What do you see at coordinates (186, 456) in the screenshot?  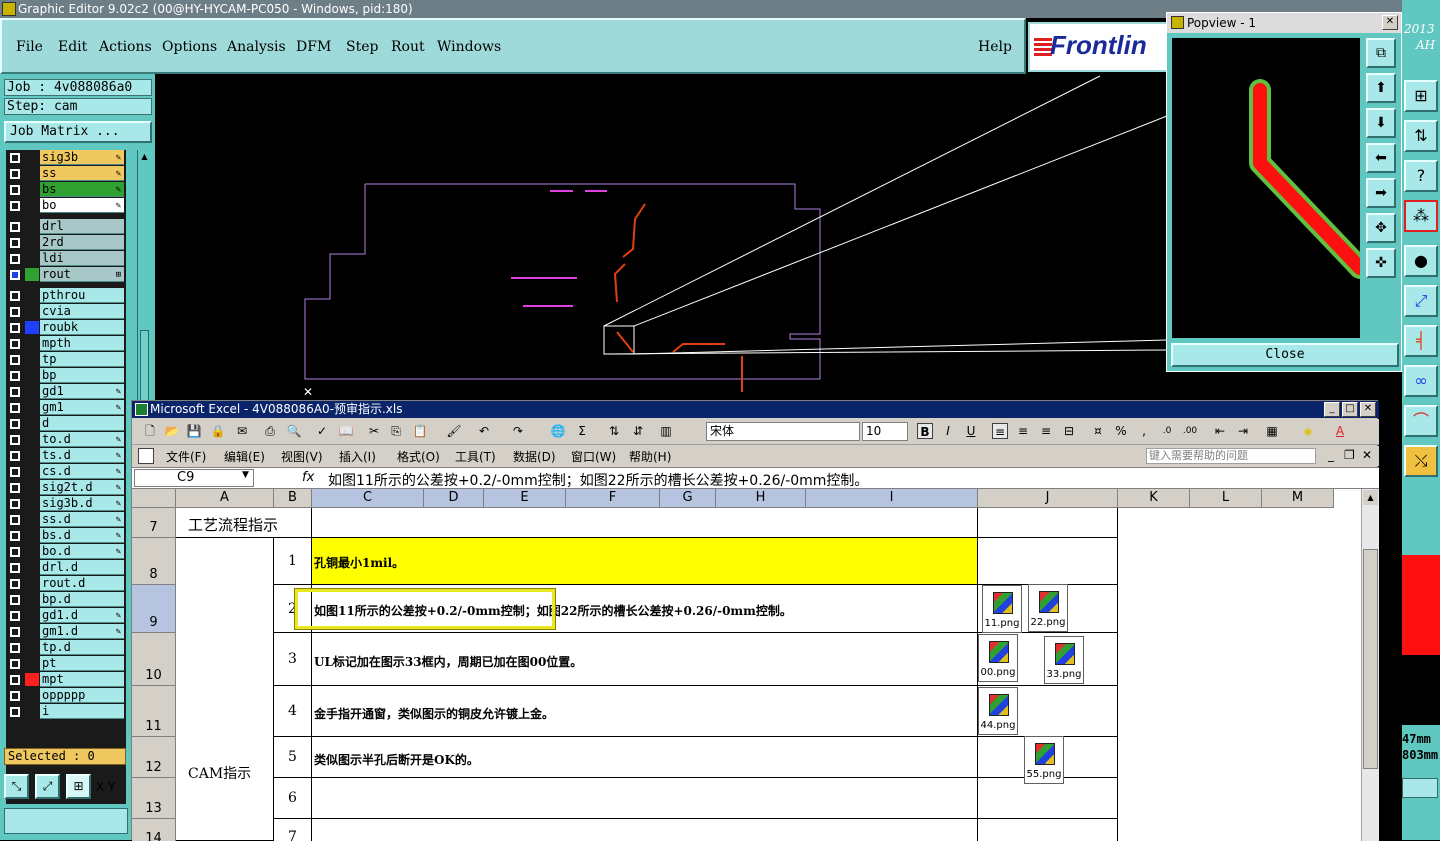 I see `excel-menu-file: 文件(F)` at bounding box center [186, 456].